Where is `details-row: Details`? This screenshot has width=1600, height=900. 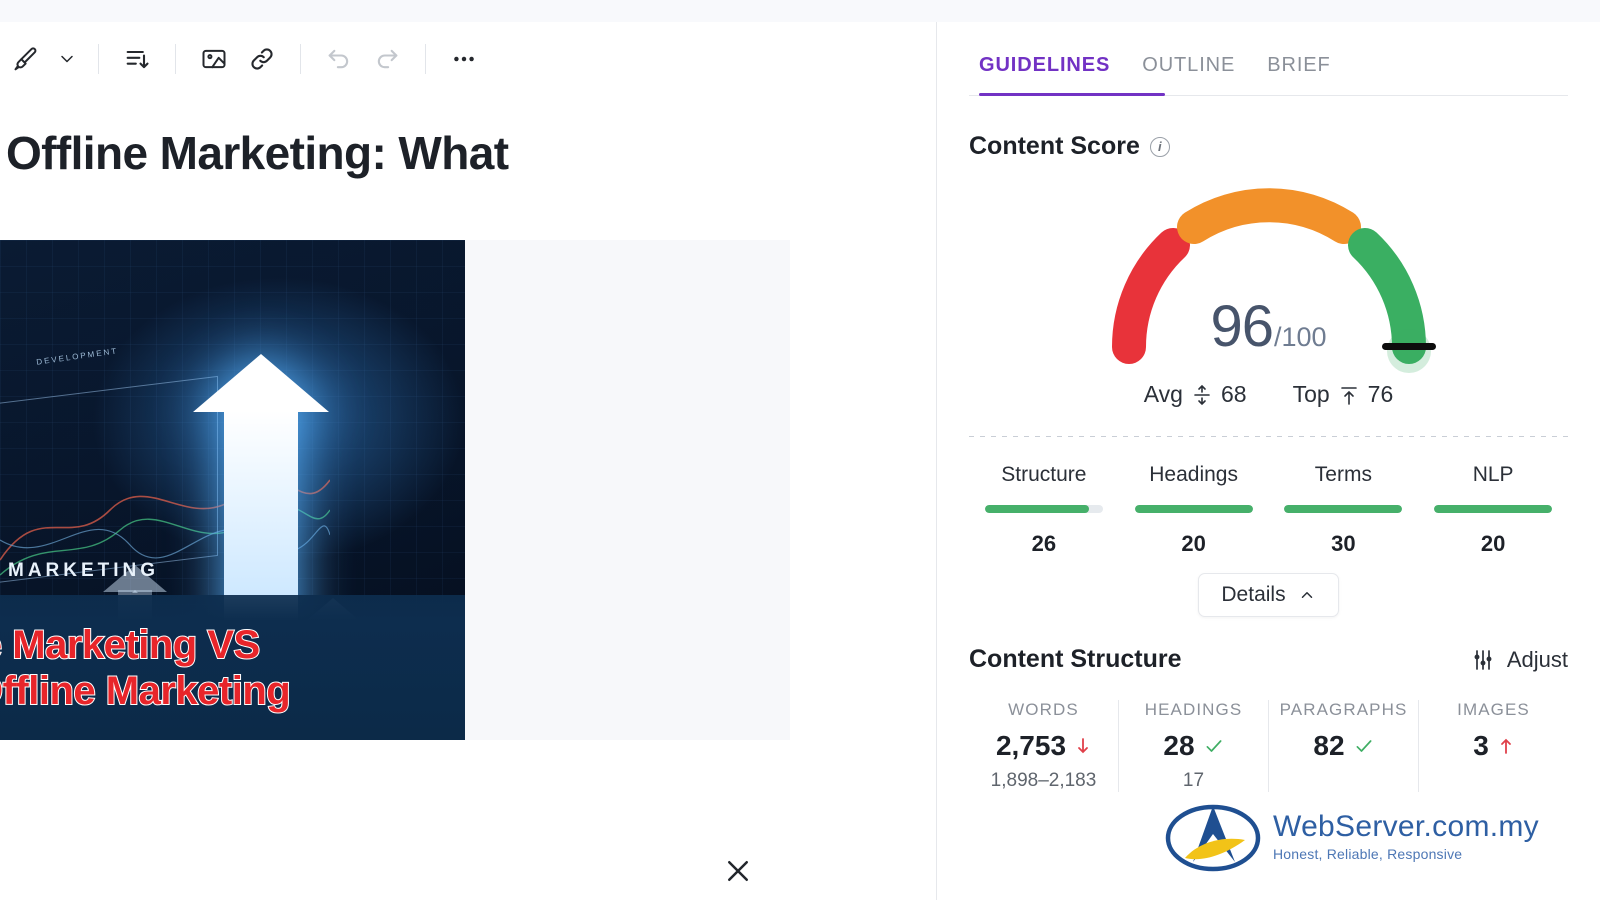 details-row: Details is located at coordinates (1268, 595).